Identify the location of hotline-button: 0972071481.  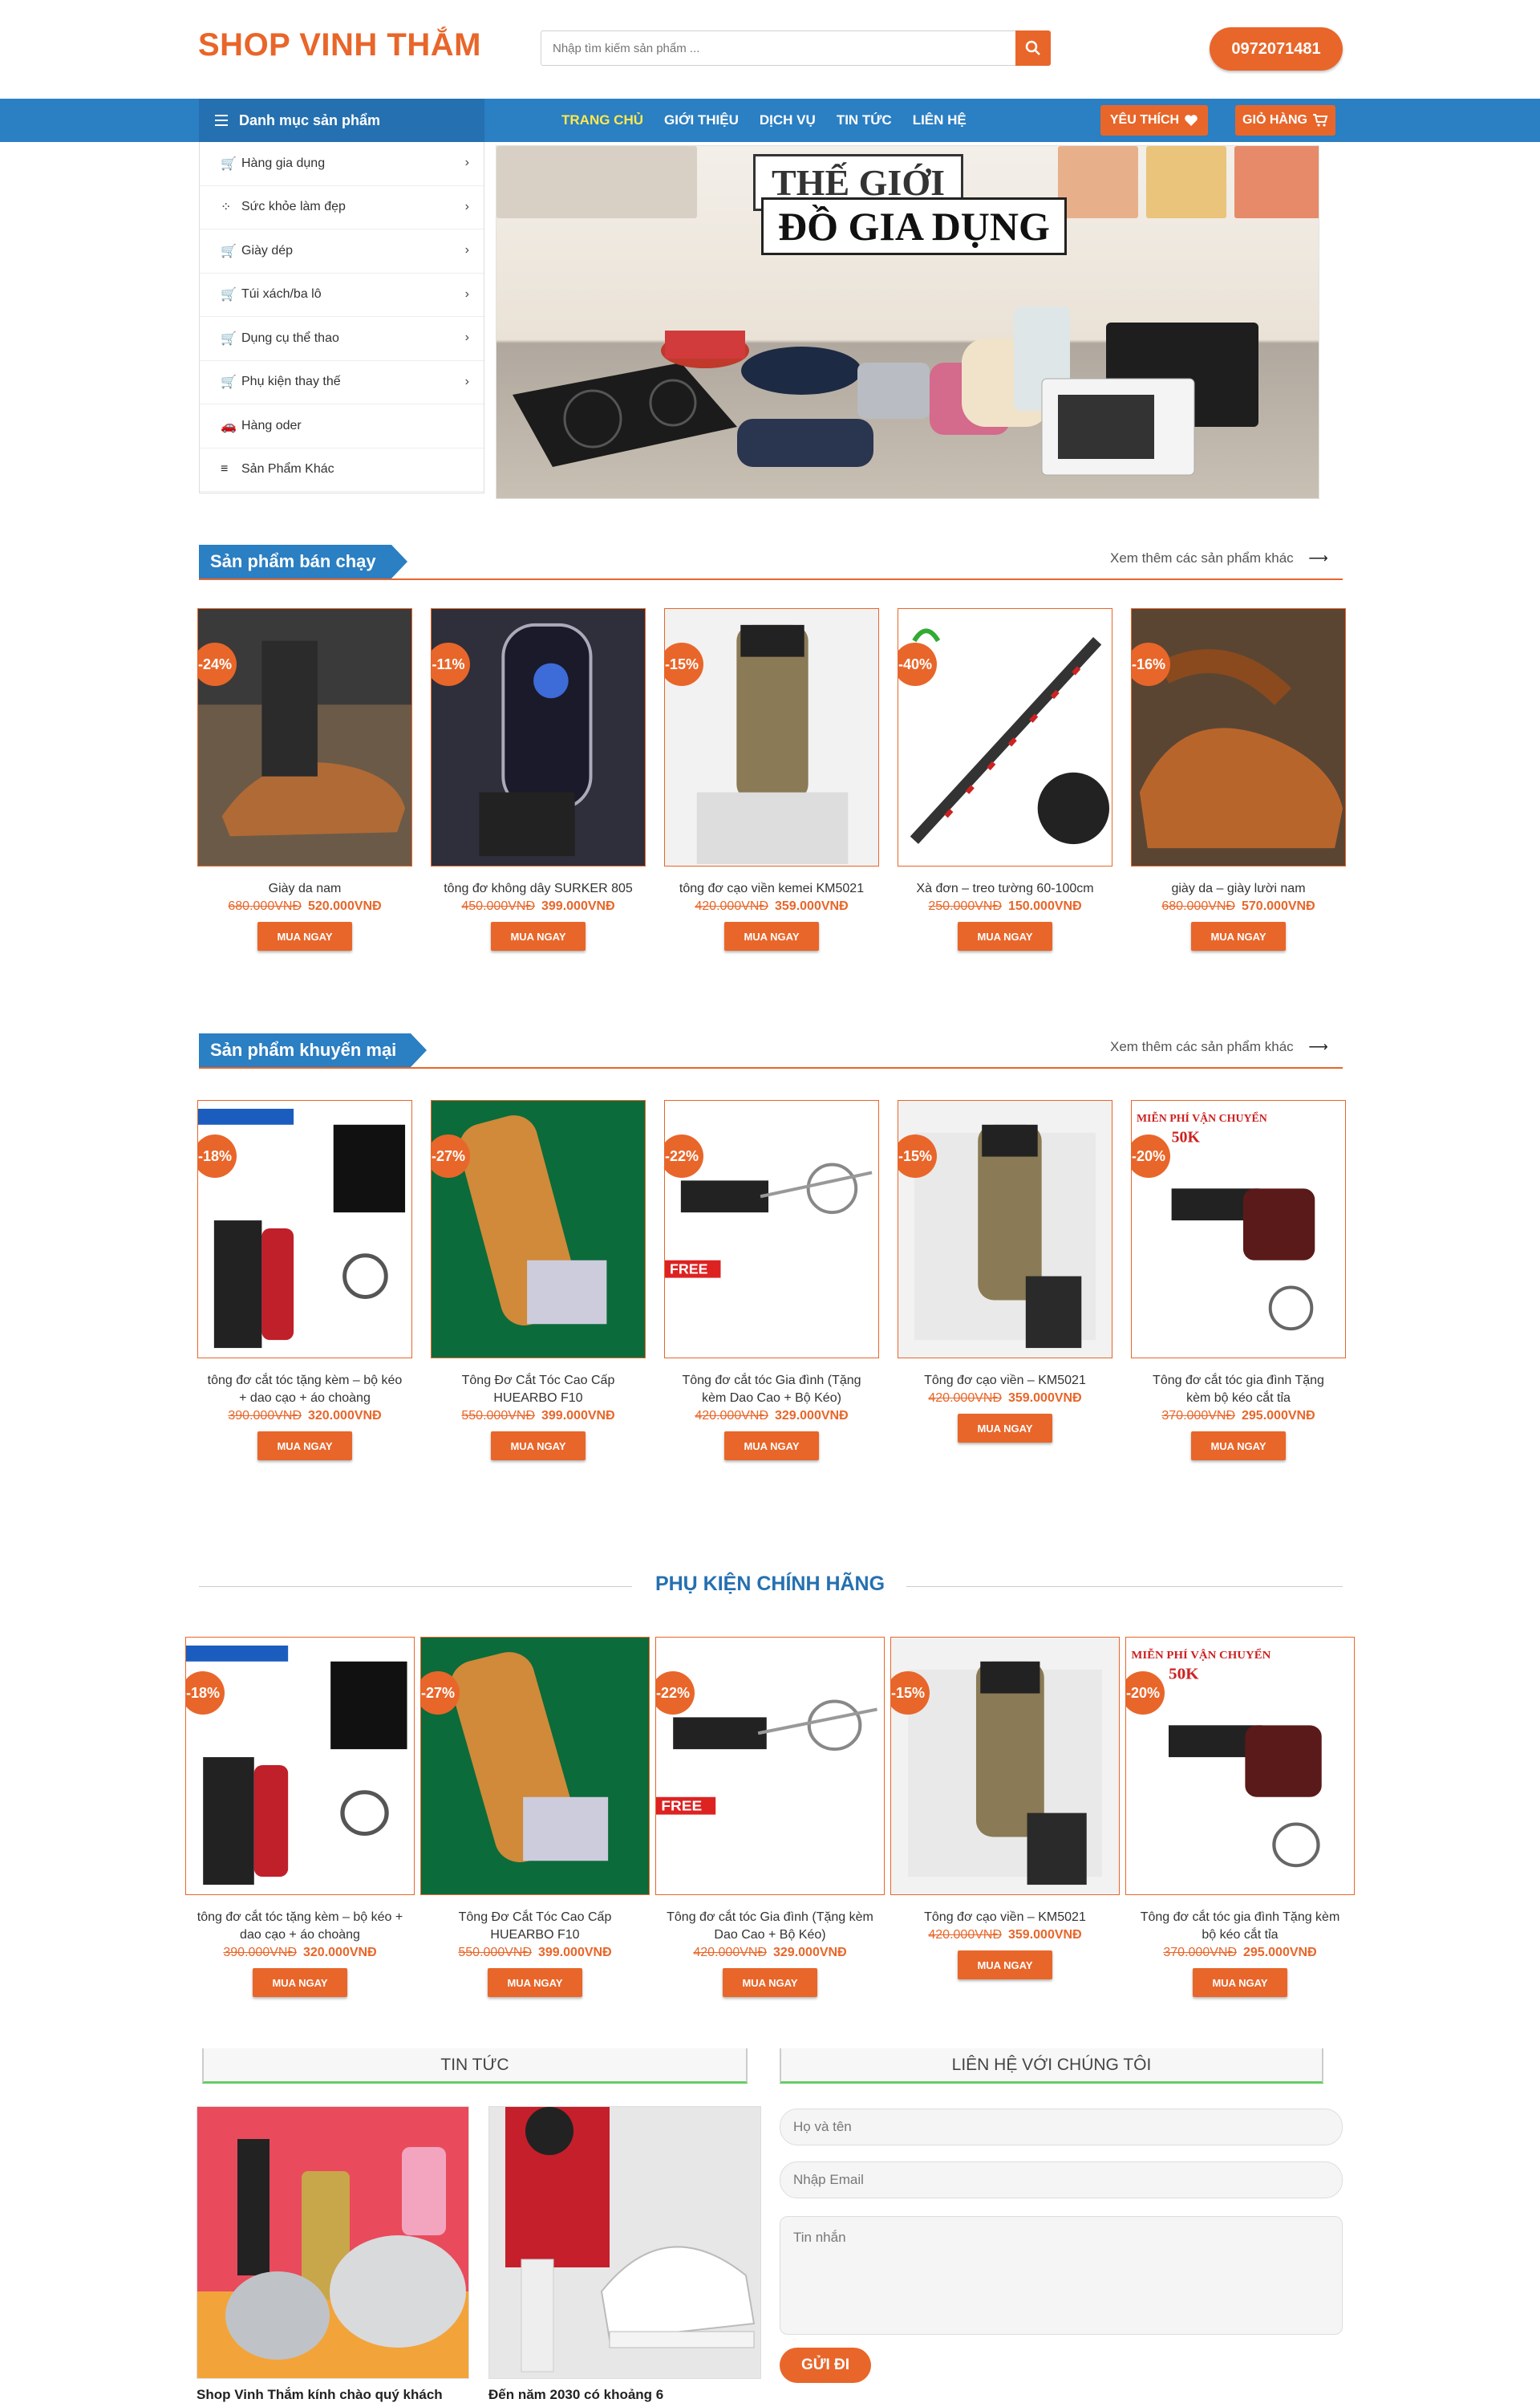
(1276, 49).